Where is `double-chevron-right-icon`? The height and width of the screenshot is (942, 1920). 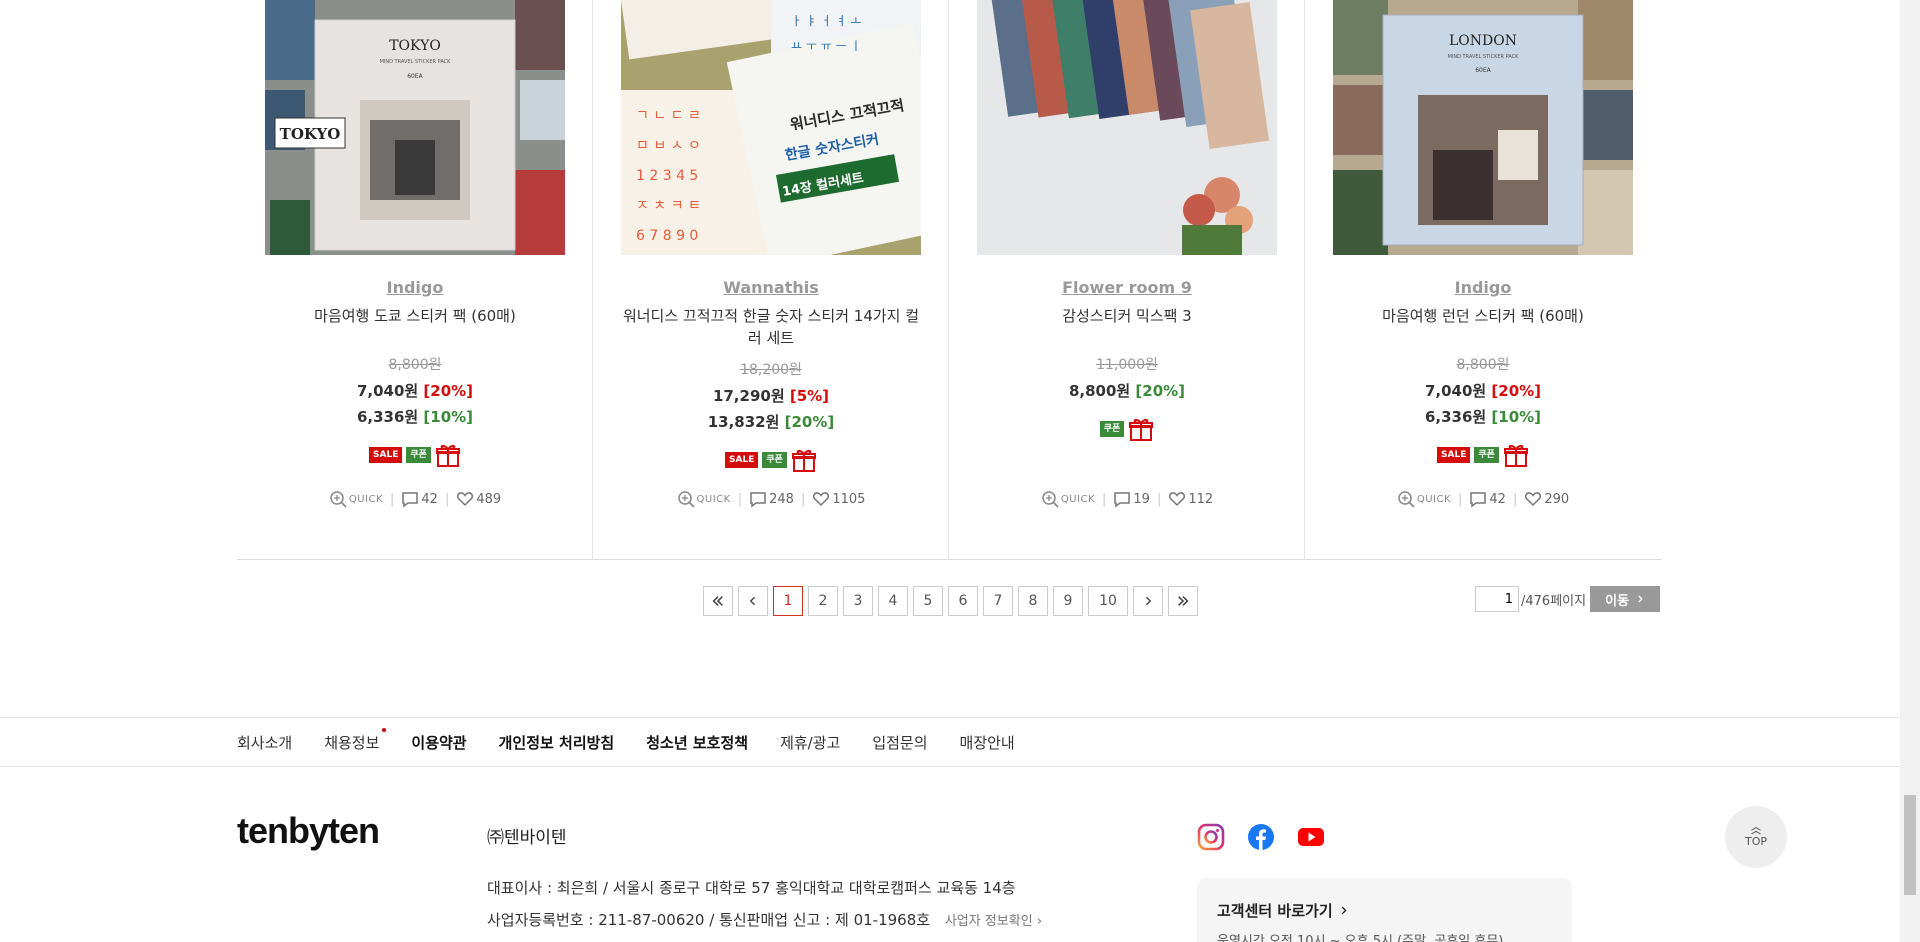
double-chevron-right-icon is located at coordinates (1183, 601).